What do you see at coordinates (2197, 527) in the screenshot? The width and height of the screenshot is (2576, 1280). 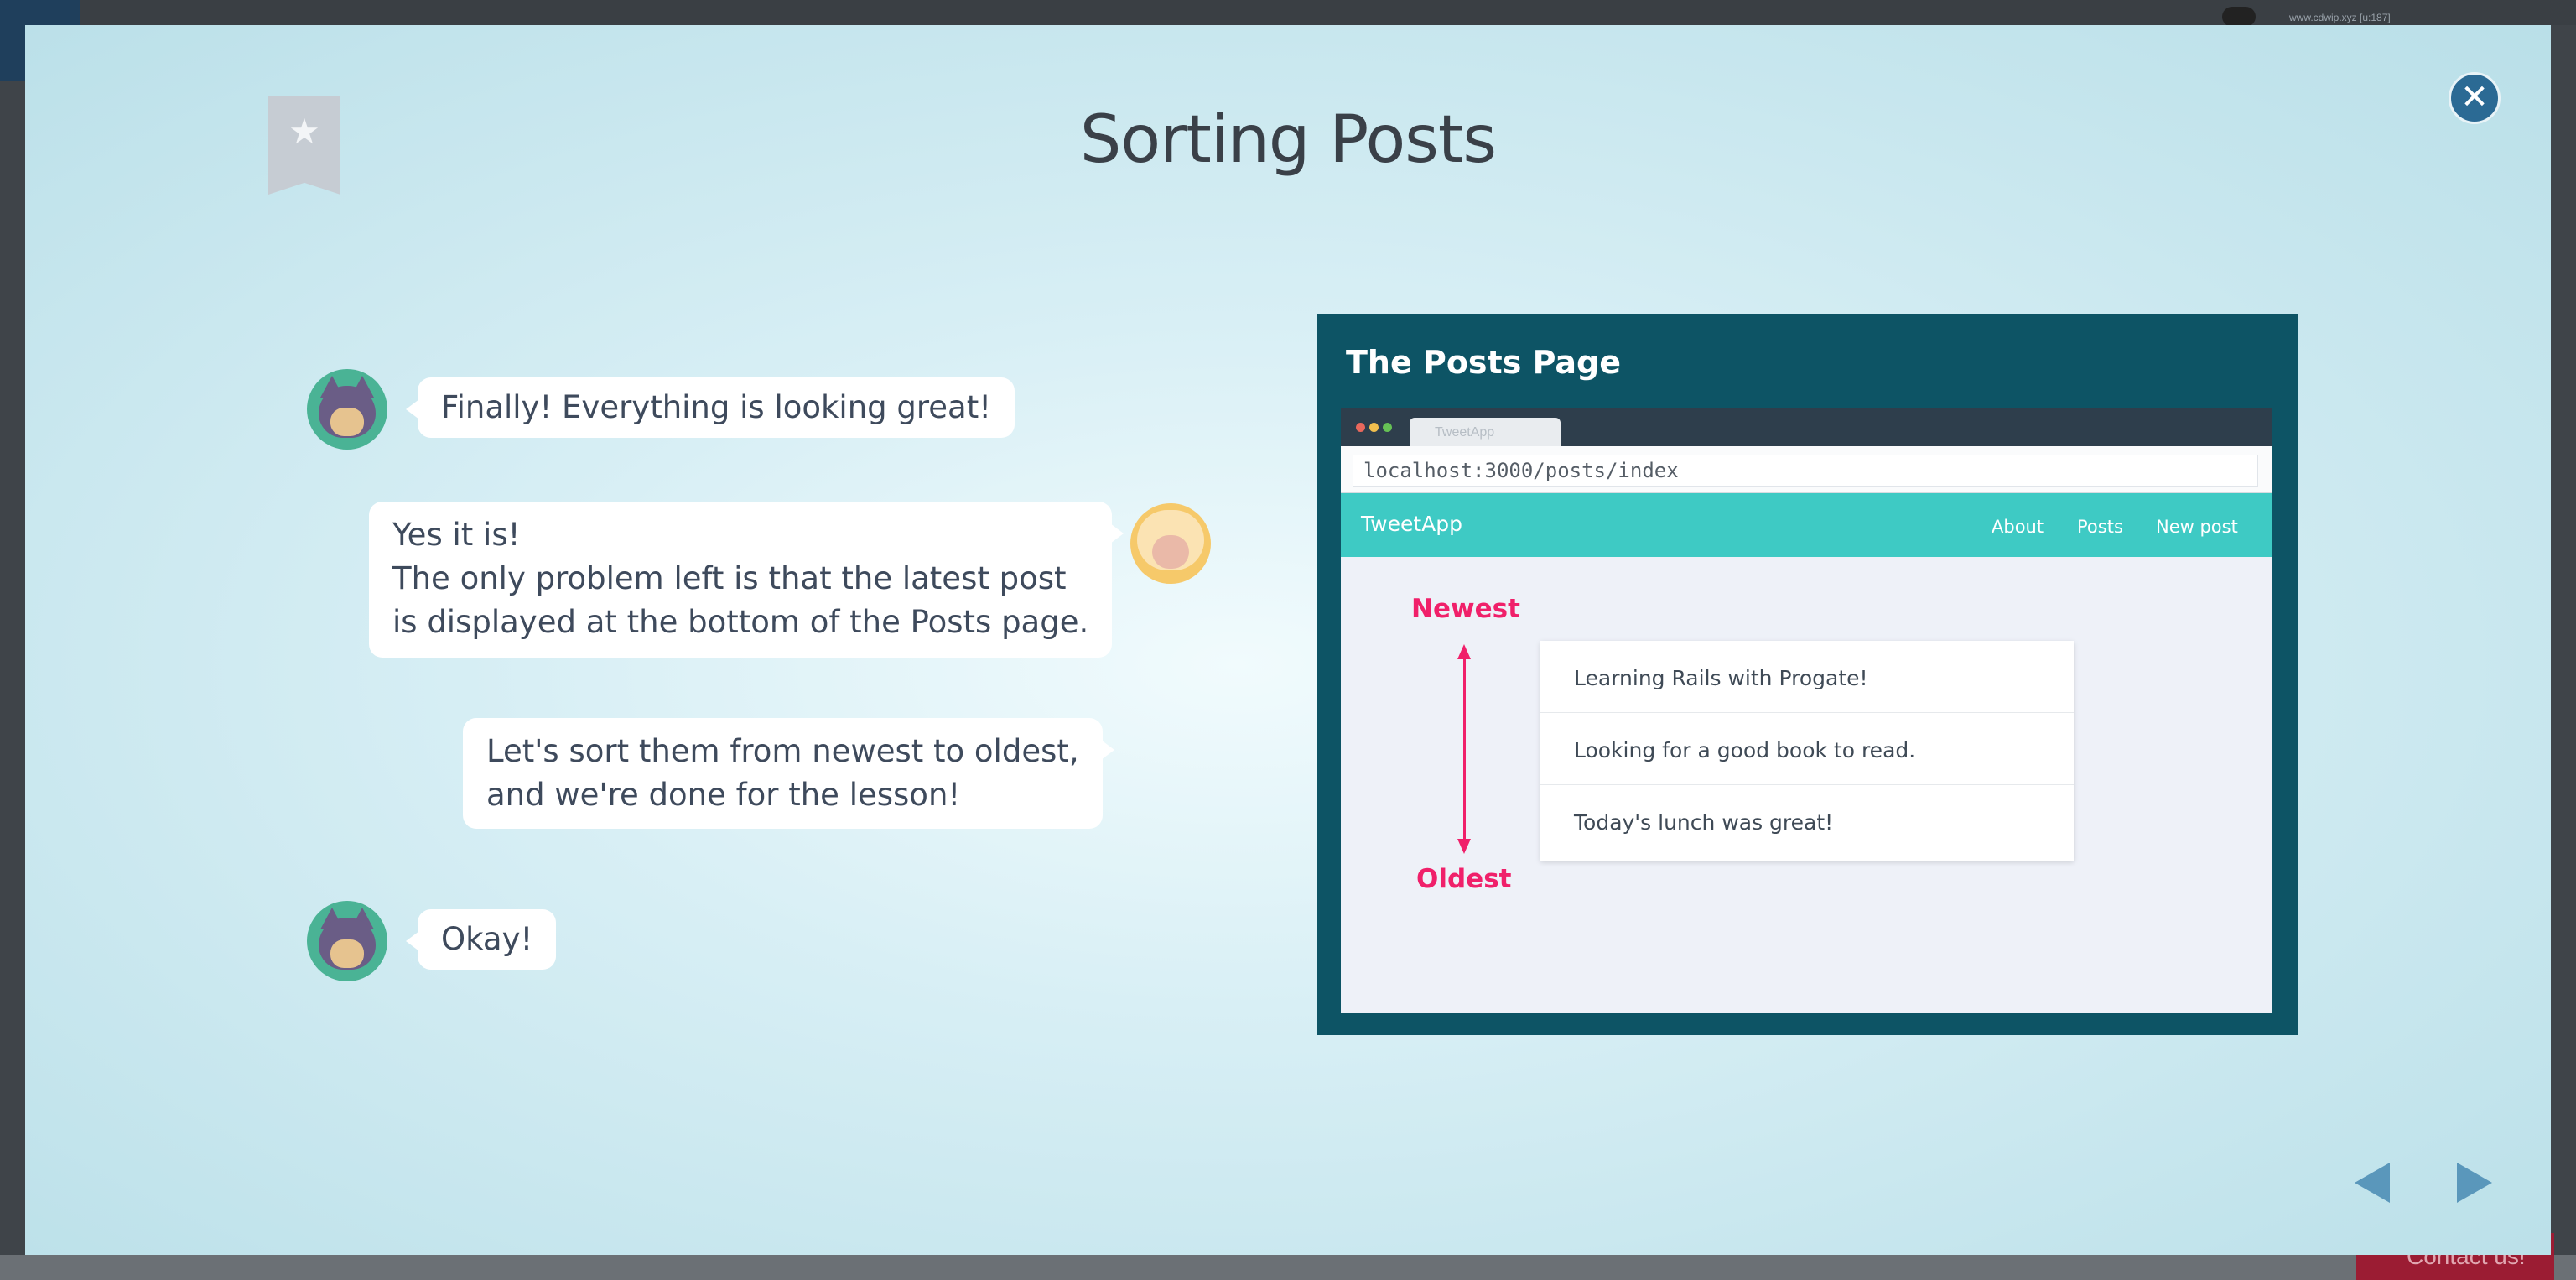 I see `nav-link-new-post: New post` at bounding box center [2197, 527].